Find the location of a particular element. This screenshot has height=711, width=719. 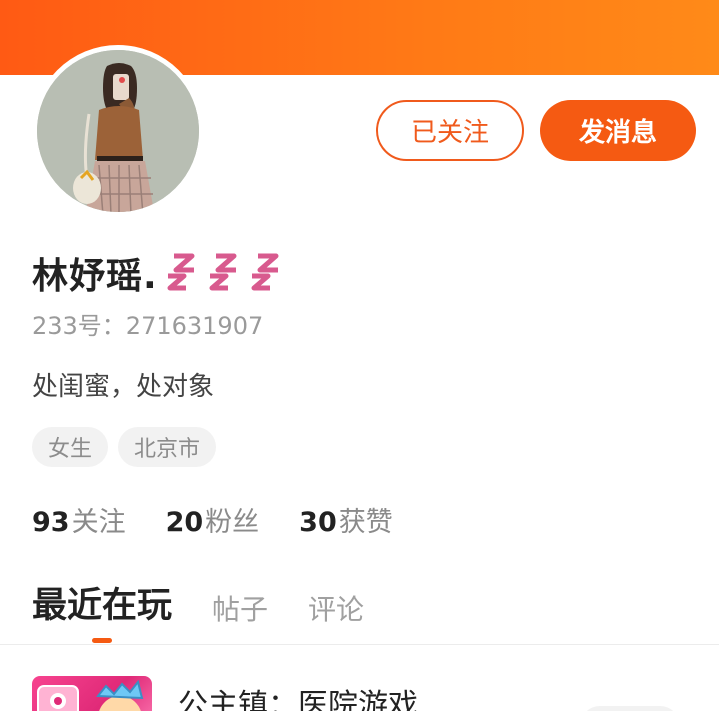

user-name: 林妤瑶. is located at coordinates (95, 276).